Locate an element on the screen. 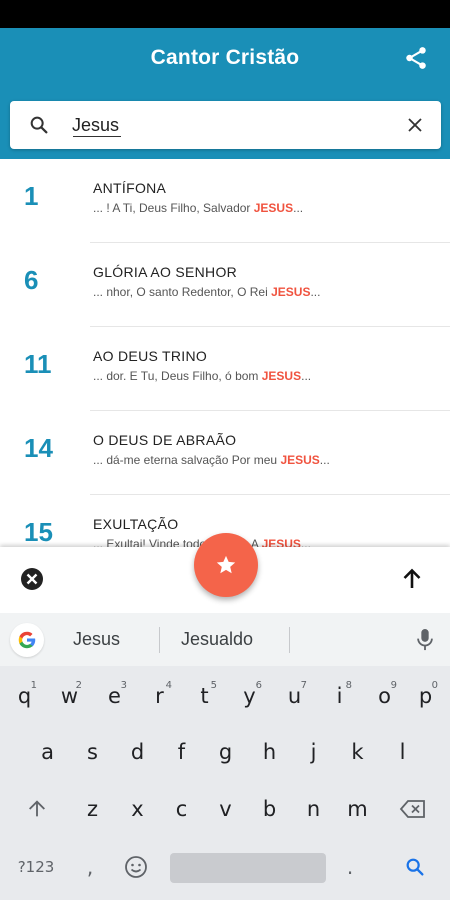 This screenshot has height=900, width=450. key-d: d is located at coordinates (137, 752).